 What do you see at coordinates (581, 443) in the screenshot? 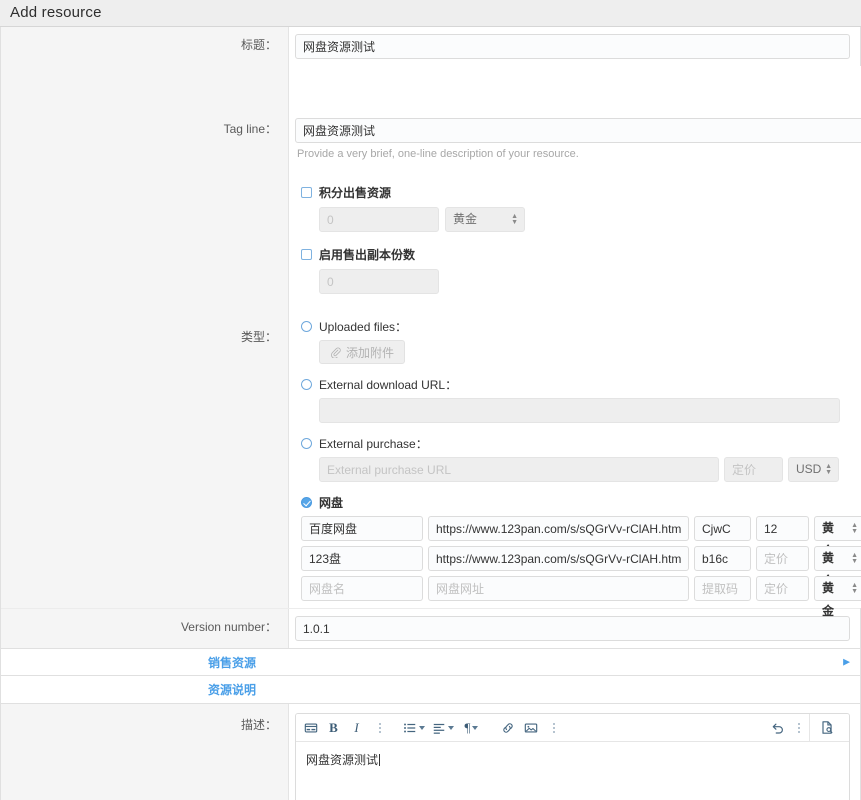
I see `radio-external-purchase: External purchase：` at bounding box center [581, 443].